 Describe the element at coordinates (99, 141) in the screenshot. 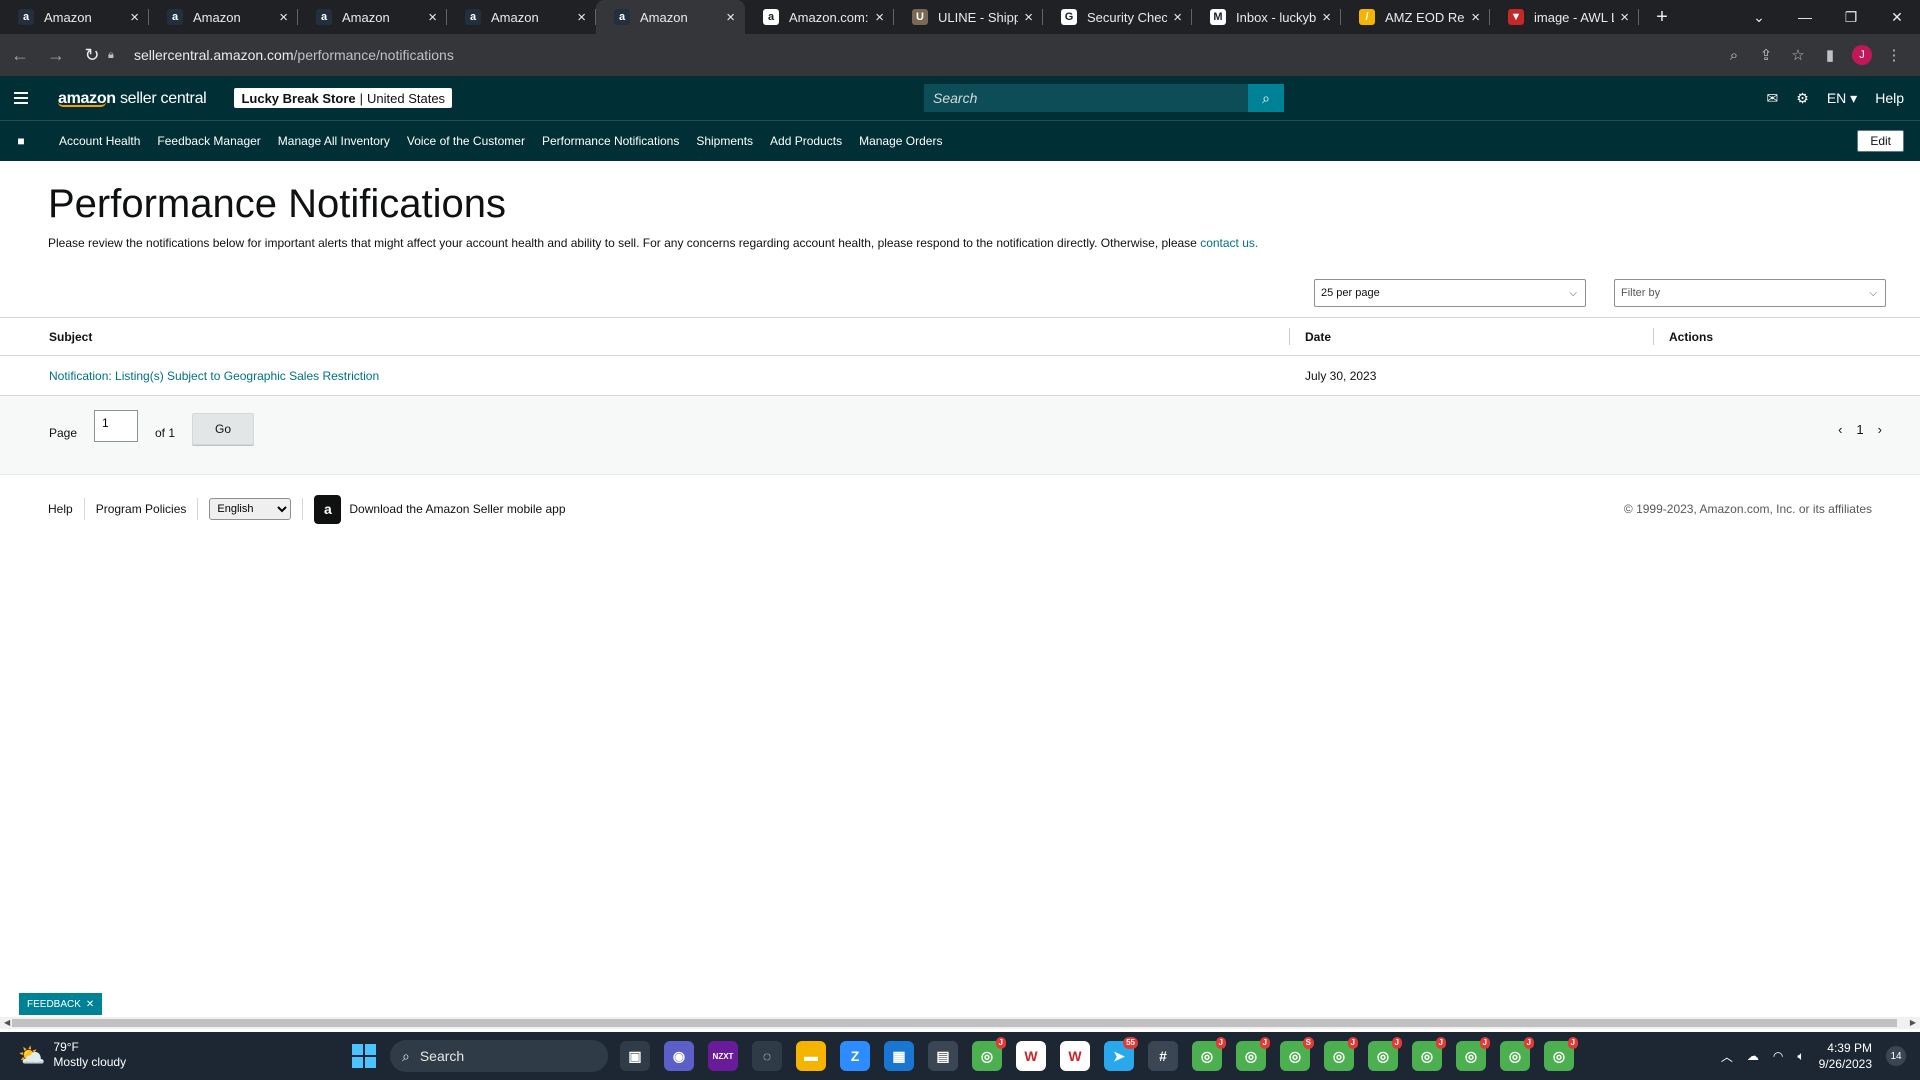

I see `nav-item-account-health: Account Health` at that location.